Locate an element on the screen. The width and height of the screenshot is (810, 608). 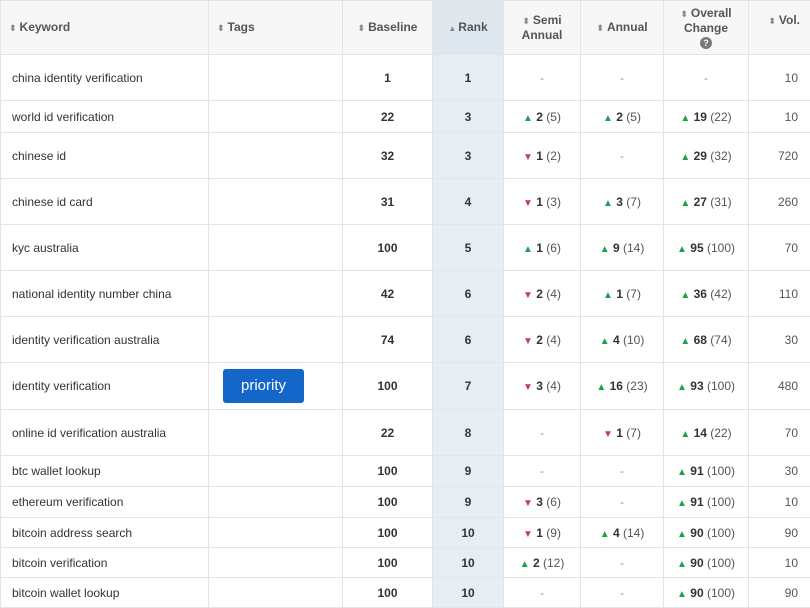
table-row: china identity verification11---10 is located at coordinates (405, 78).